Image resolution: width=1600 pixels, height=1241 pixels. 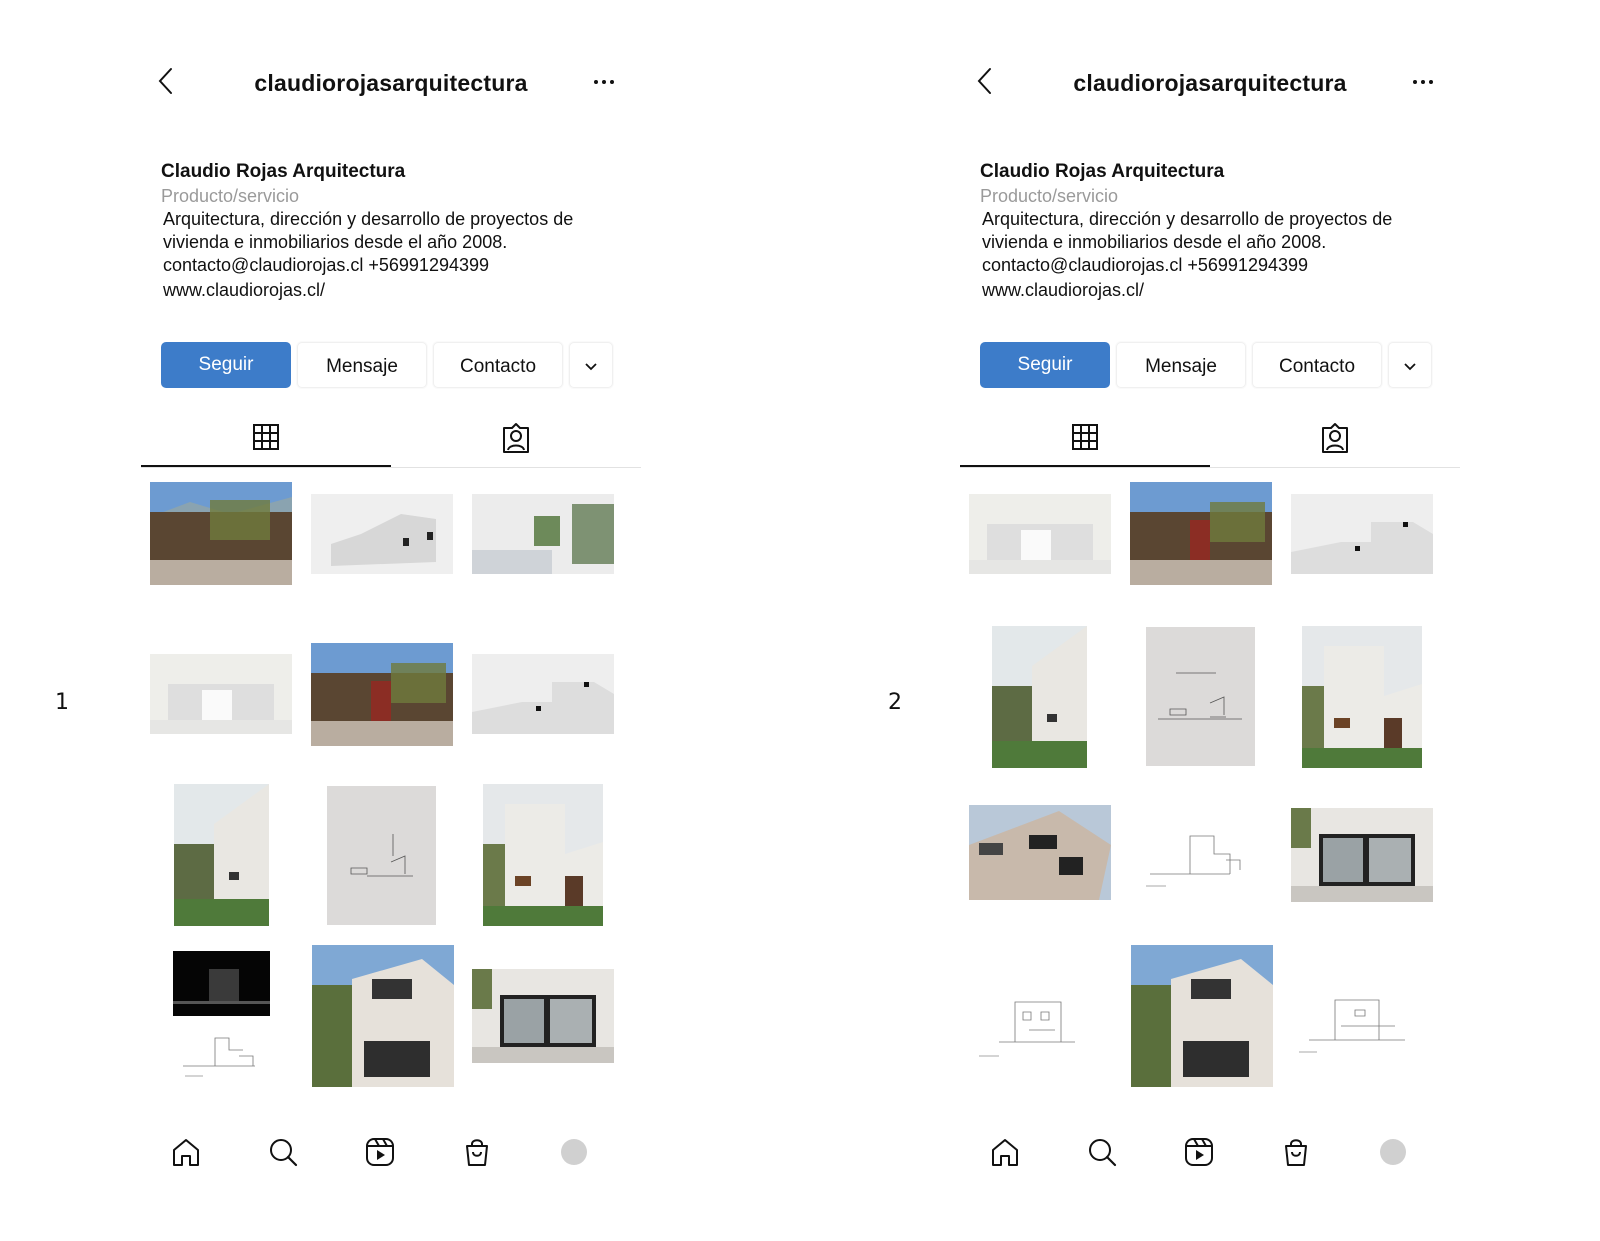 I want to click on panel-number: 1, so click(x=62, y=702).